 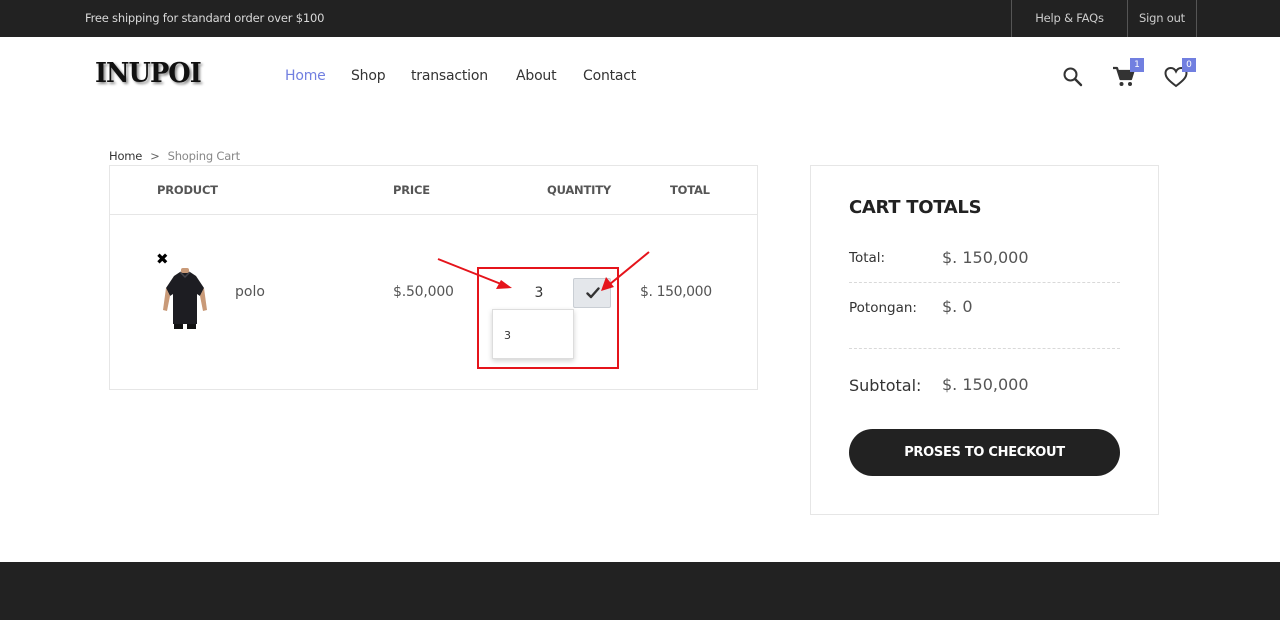 What do you see at coordinates (1073, 77) in the screenshot?
I see `search-icon` at bounding box center [1073, 77].